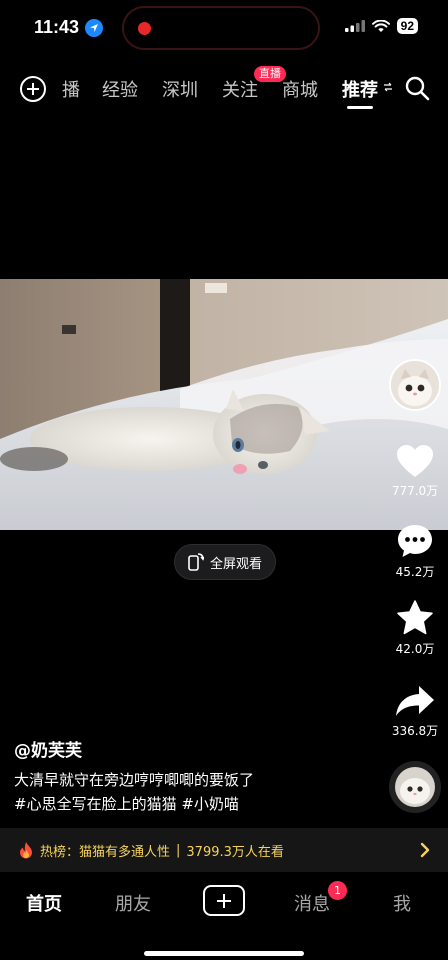 The height and width of the screenshot is (960, 448). I want to click on tab-experience: 经验, so click(120, 89).